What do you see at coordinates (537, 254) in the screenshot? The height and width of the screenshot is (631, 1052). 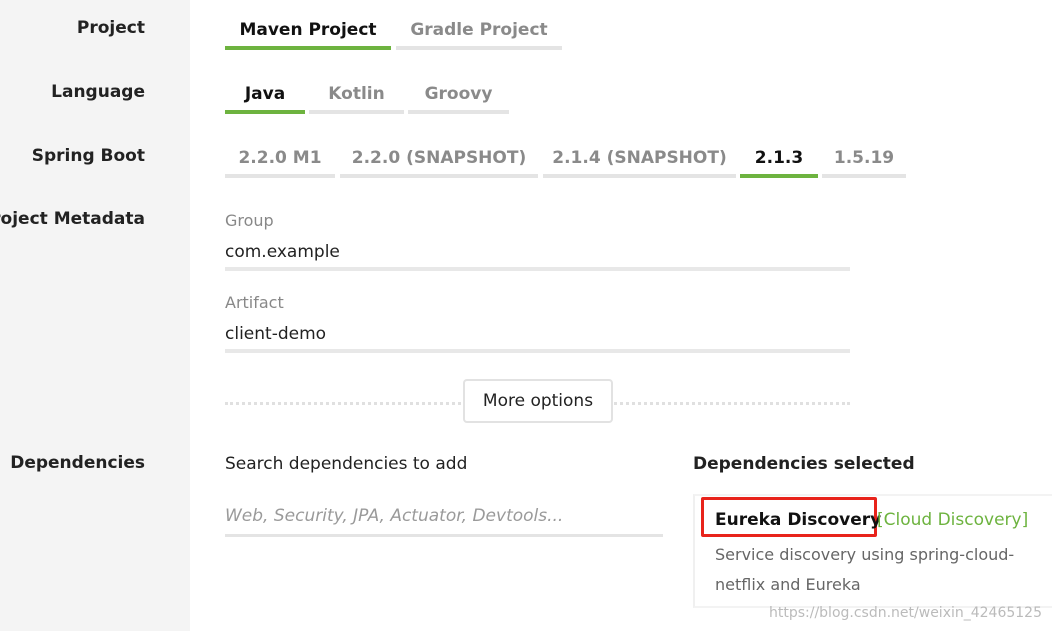 I see `group-field` at bounding box center [537, 254].